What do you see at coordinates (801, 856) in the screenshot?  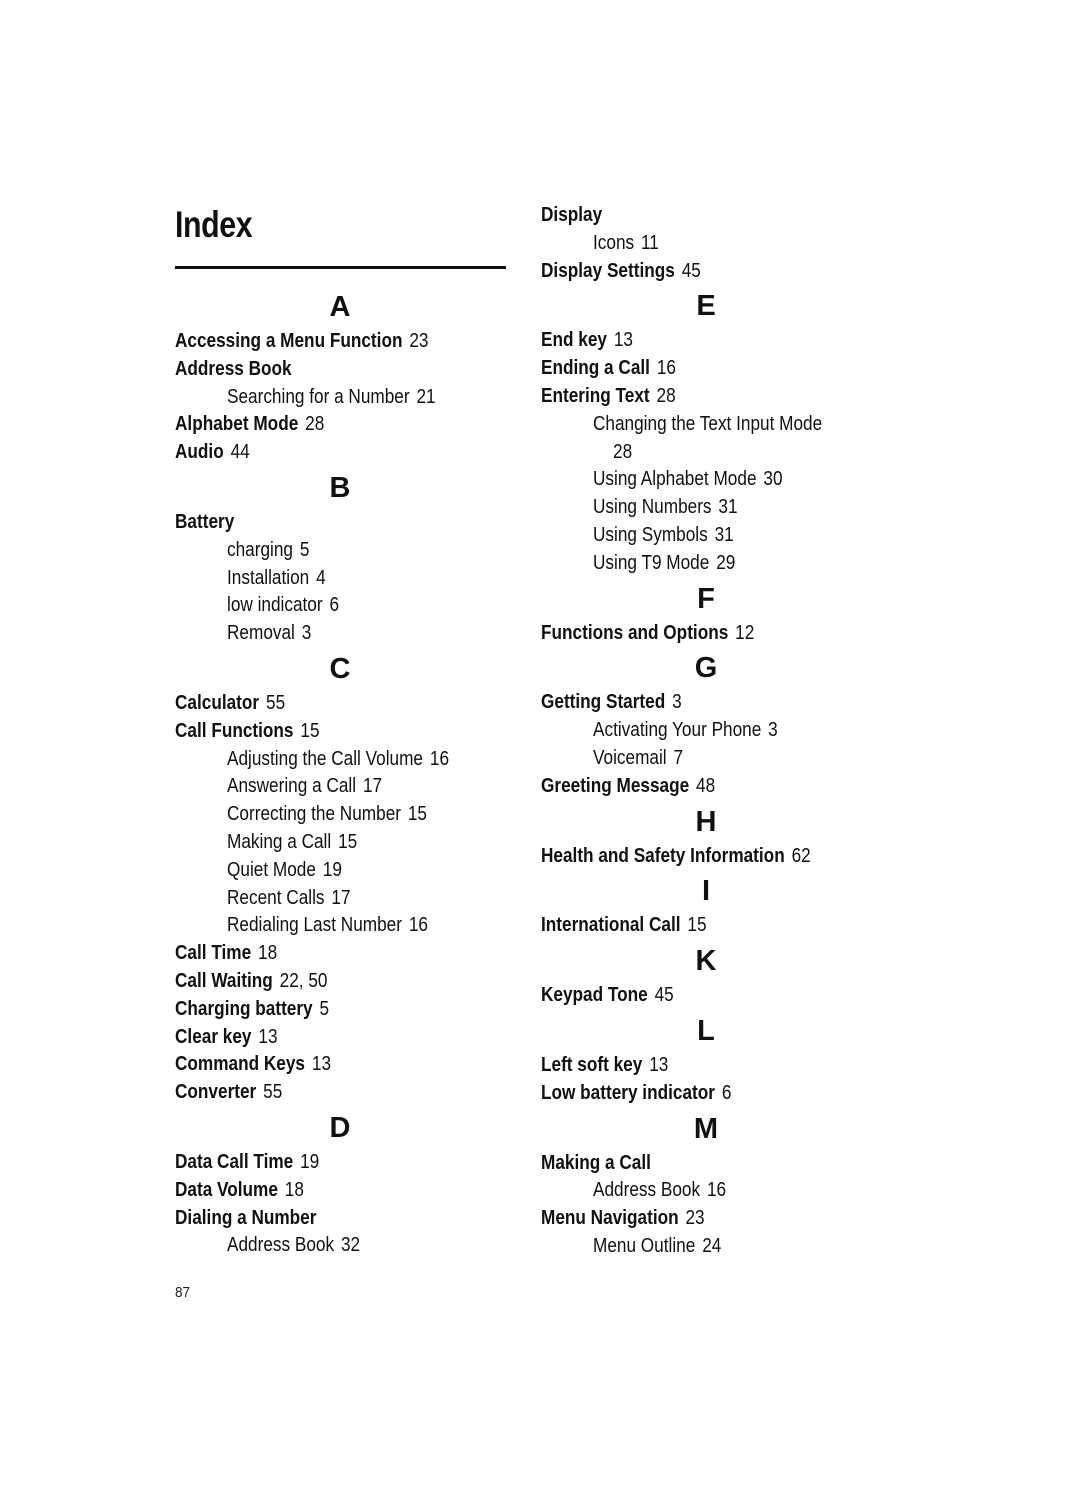 I see `page-reference: 62` at bounding box center [801, 856].